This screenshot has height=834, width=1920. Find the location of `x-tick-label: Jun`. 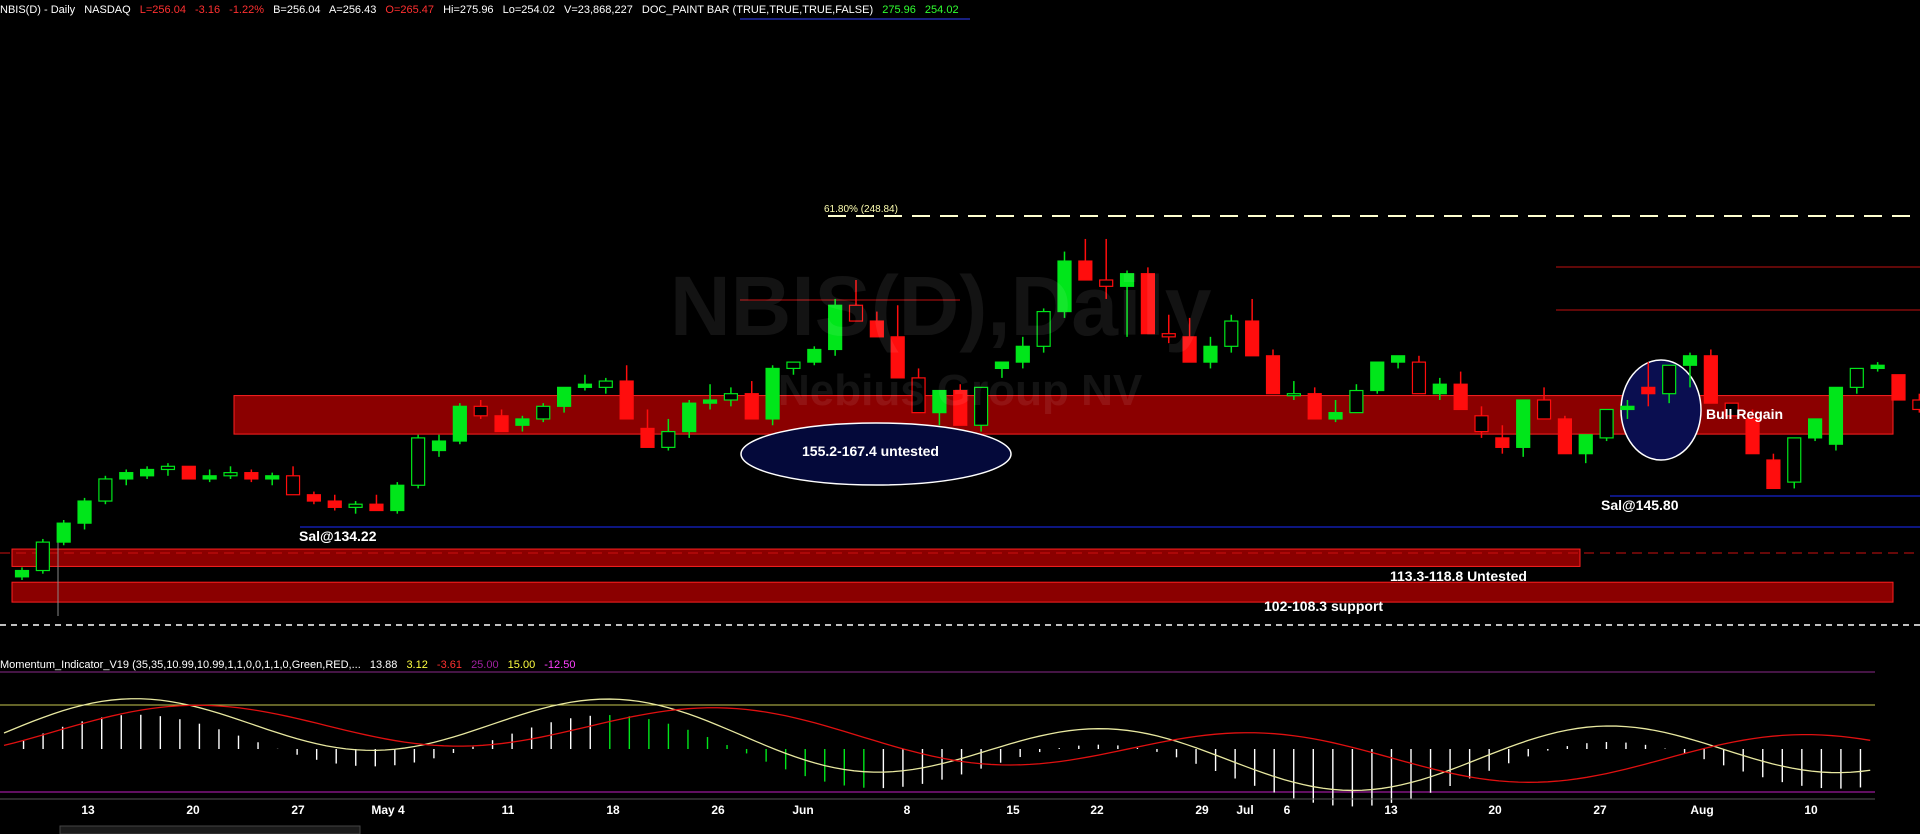

x-tick-label: Jun is located at coordinates (803, 810).